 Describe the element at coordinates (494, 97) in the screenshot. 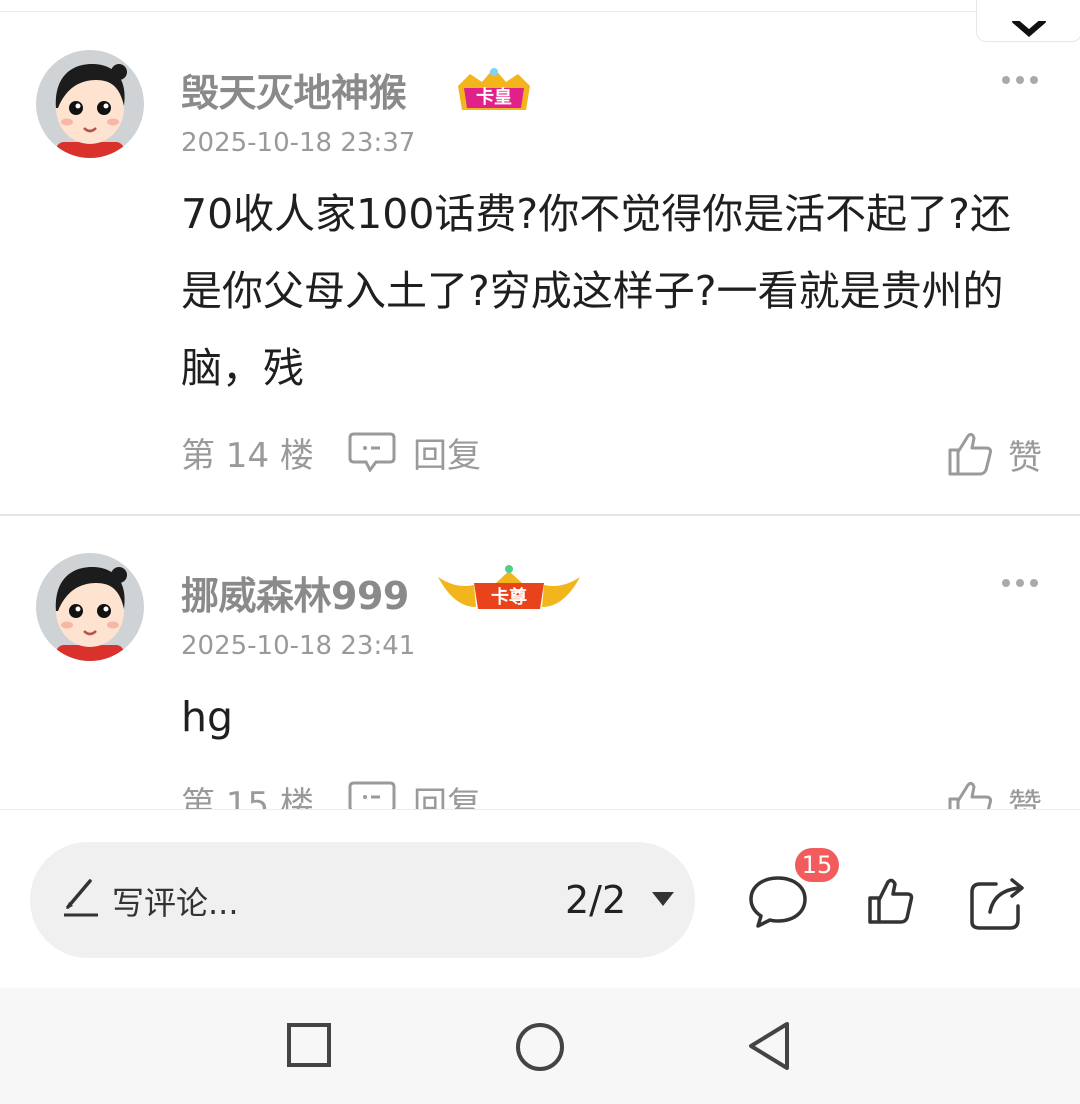

I see `badge-label: 卡皇` at that location.